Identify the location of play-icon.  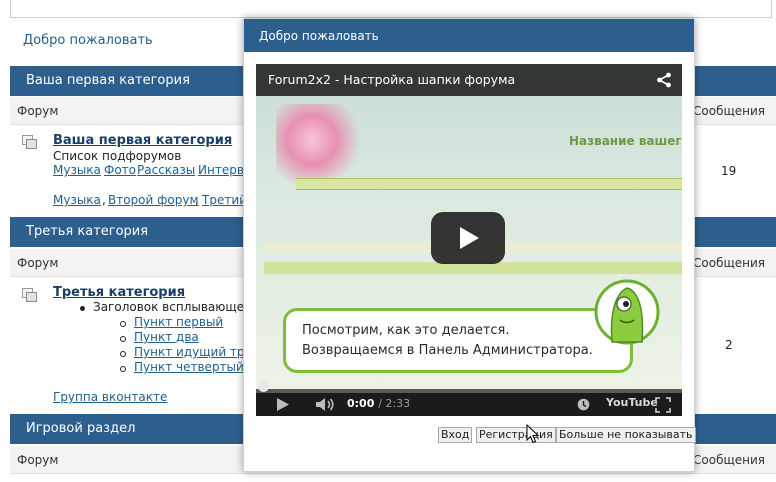
(469, 238).